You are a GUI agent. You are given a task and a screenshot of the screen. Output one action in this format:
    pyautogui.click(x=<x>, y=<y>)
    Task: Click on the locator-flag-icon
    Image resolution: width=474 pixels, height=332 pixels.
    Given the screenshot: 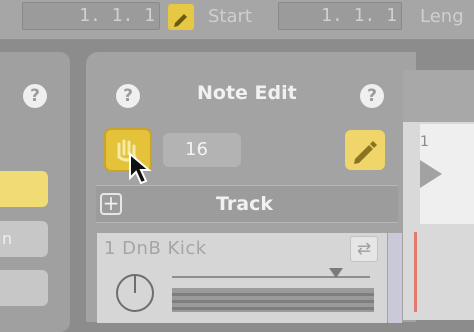 What is the action you would take?
    pyautogui.click(x=432, y=174)
    